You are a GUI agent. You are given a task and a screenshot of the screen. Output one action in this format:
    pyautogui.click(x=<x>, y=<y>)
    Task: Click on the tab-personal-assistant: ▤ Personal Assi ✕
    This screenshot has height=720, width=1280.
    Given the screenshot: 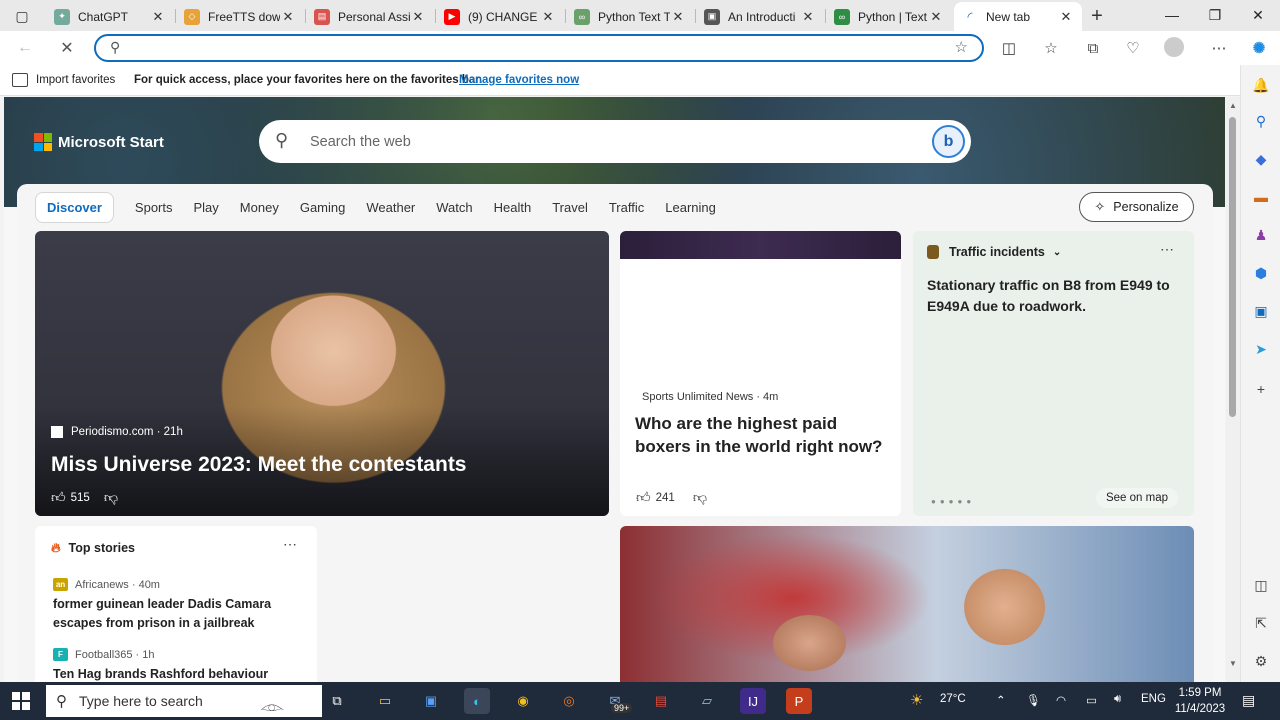 What is the action you would take?
    pyautogui.click(x=370, y=16)
    